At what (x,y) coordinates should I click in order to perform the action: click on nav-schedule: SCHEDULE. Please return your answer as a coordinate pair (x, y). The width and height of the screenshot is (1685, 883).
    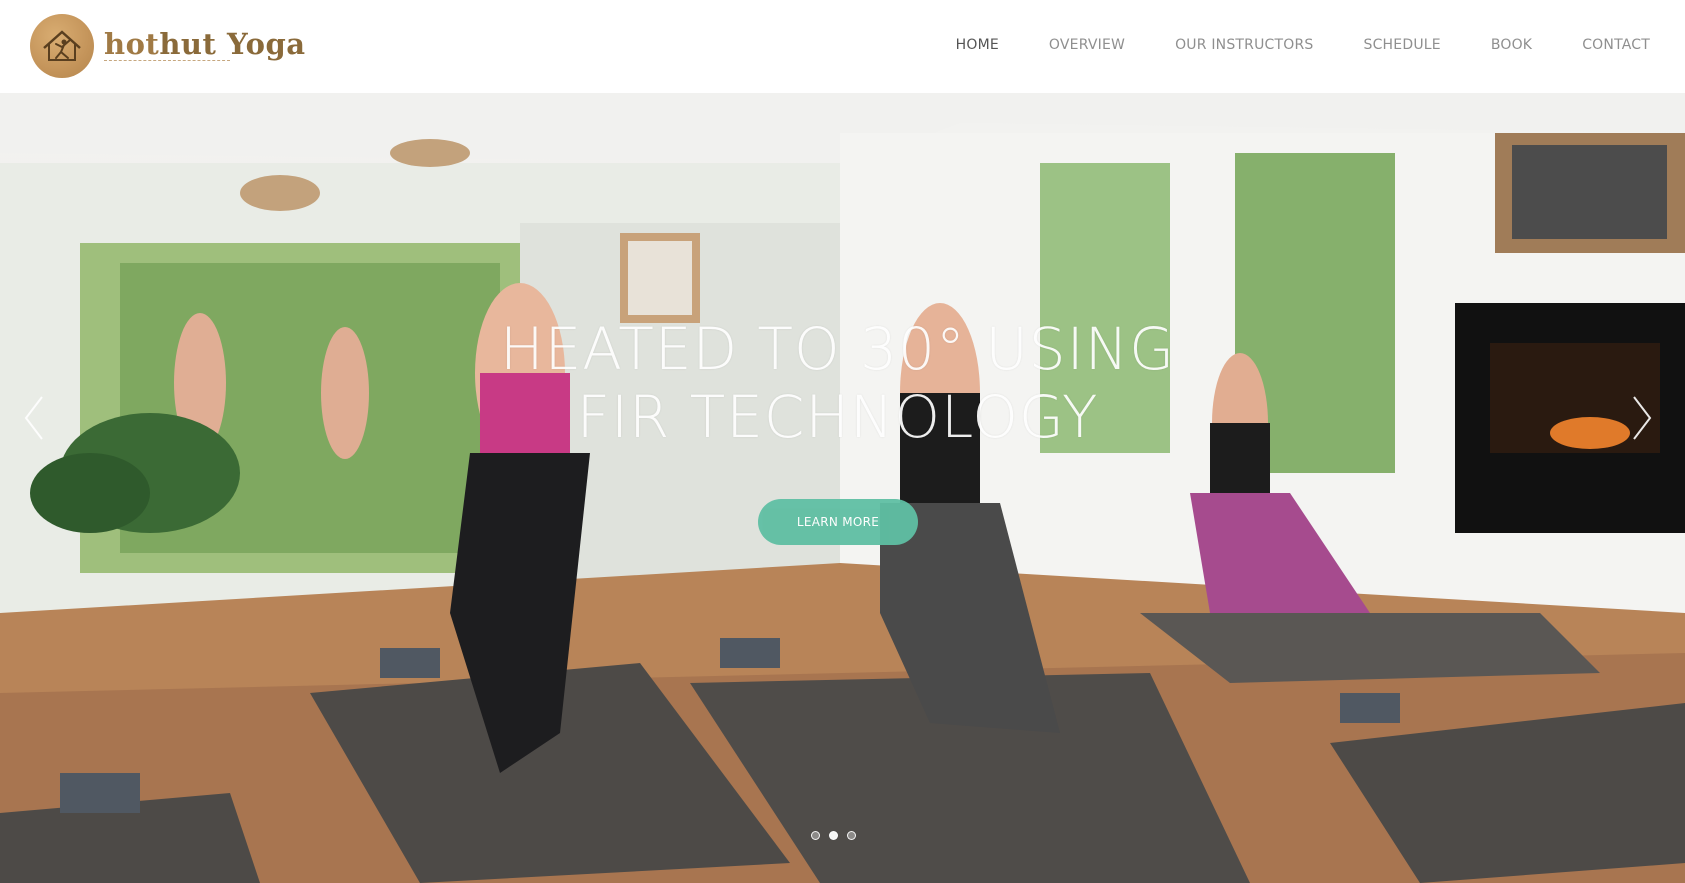
    Looking at the image, I should click on (1402, 45).